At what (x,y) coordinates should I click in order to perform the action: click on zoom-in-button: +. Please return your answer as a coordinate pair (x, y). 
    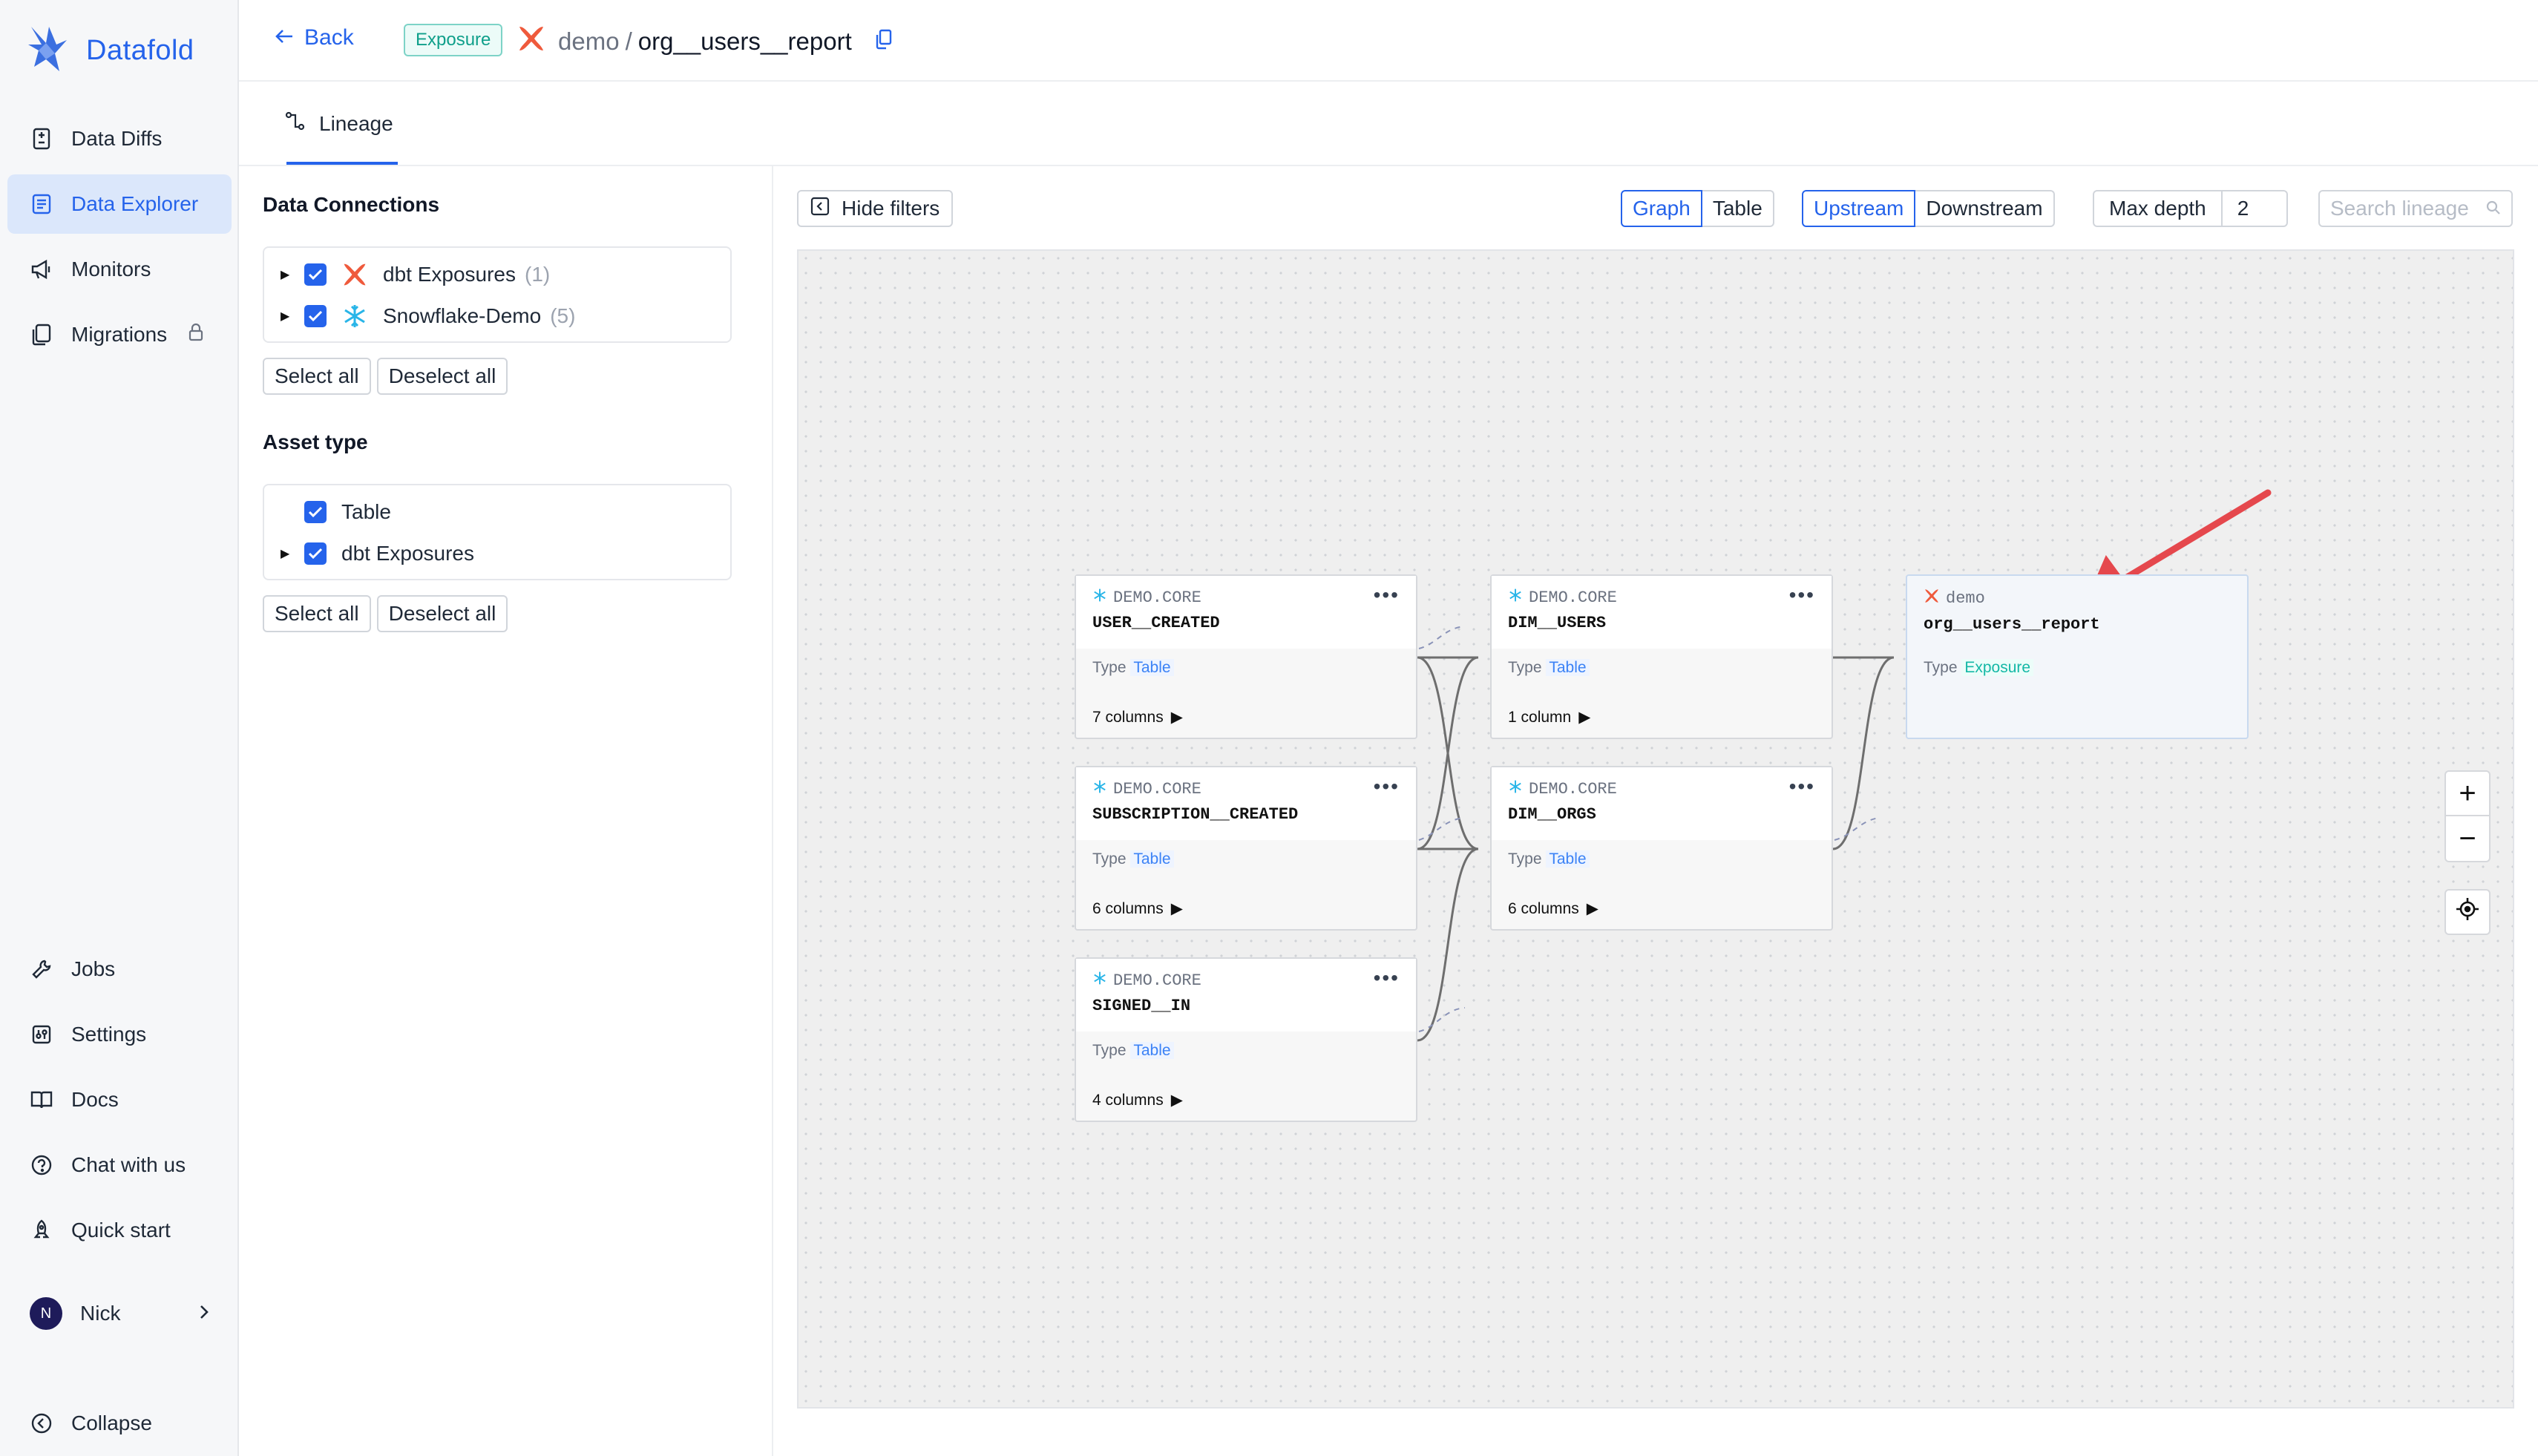
    Looking at the image, I should click on (2467, 793).